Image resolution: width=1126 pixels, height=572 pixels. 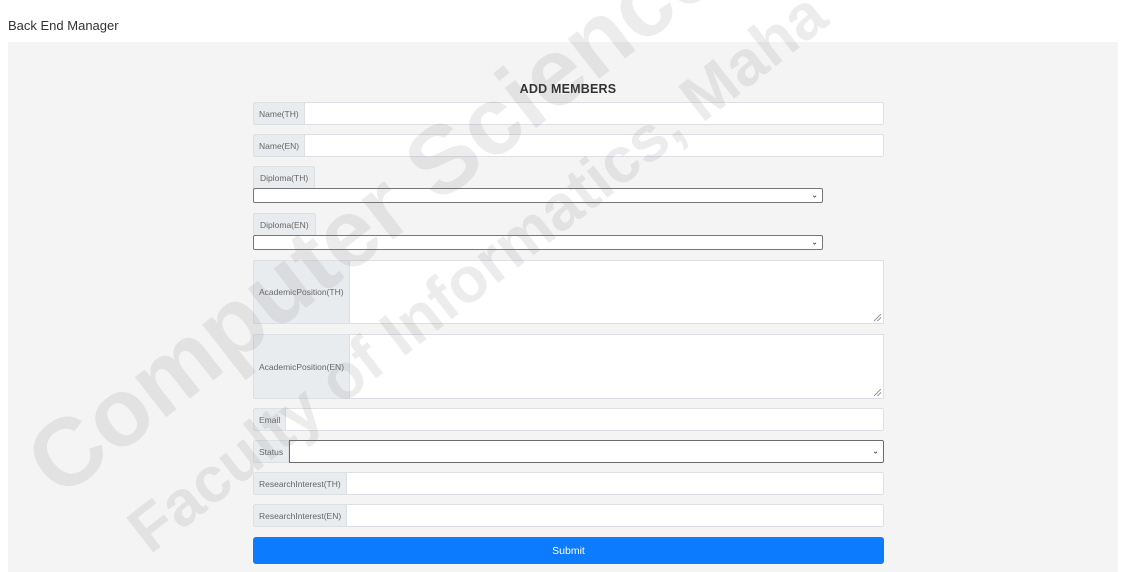 What do you see at coordinates (615, 515) in the screenshot?
I see `research-en-input` at bounding box center [615, 515].